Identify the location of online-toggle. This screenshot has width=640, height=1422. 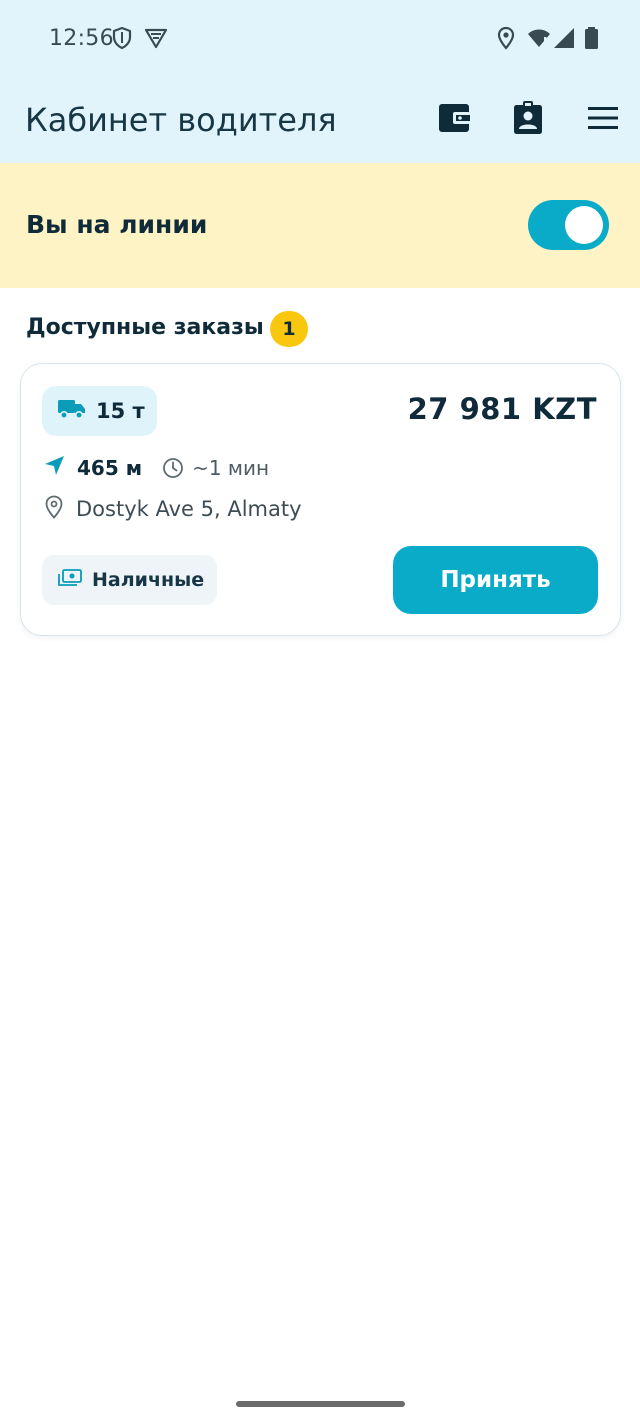
(568, 225).